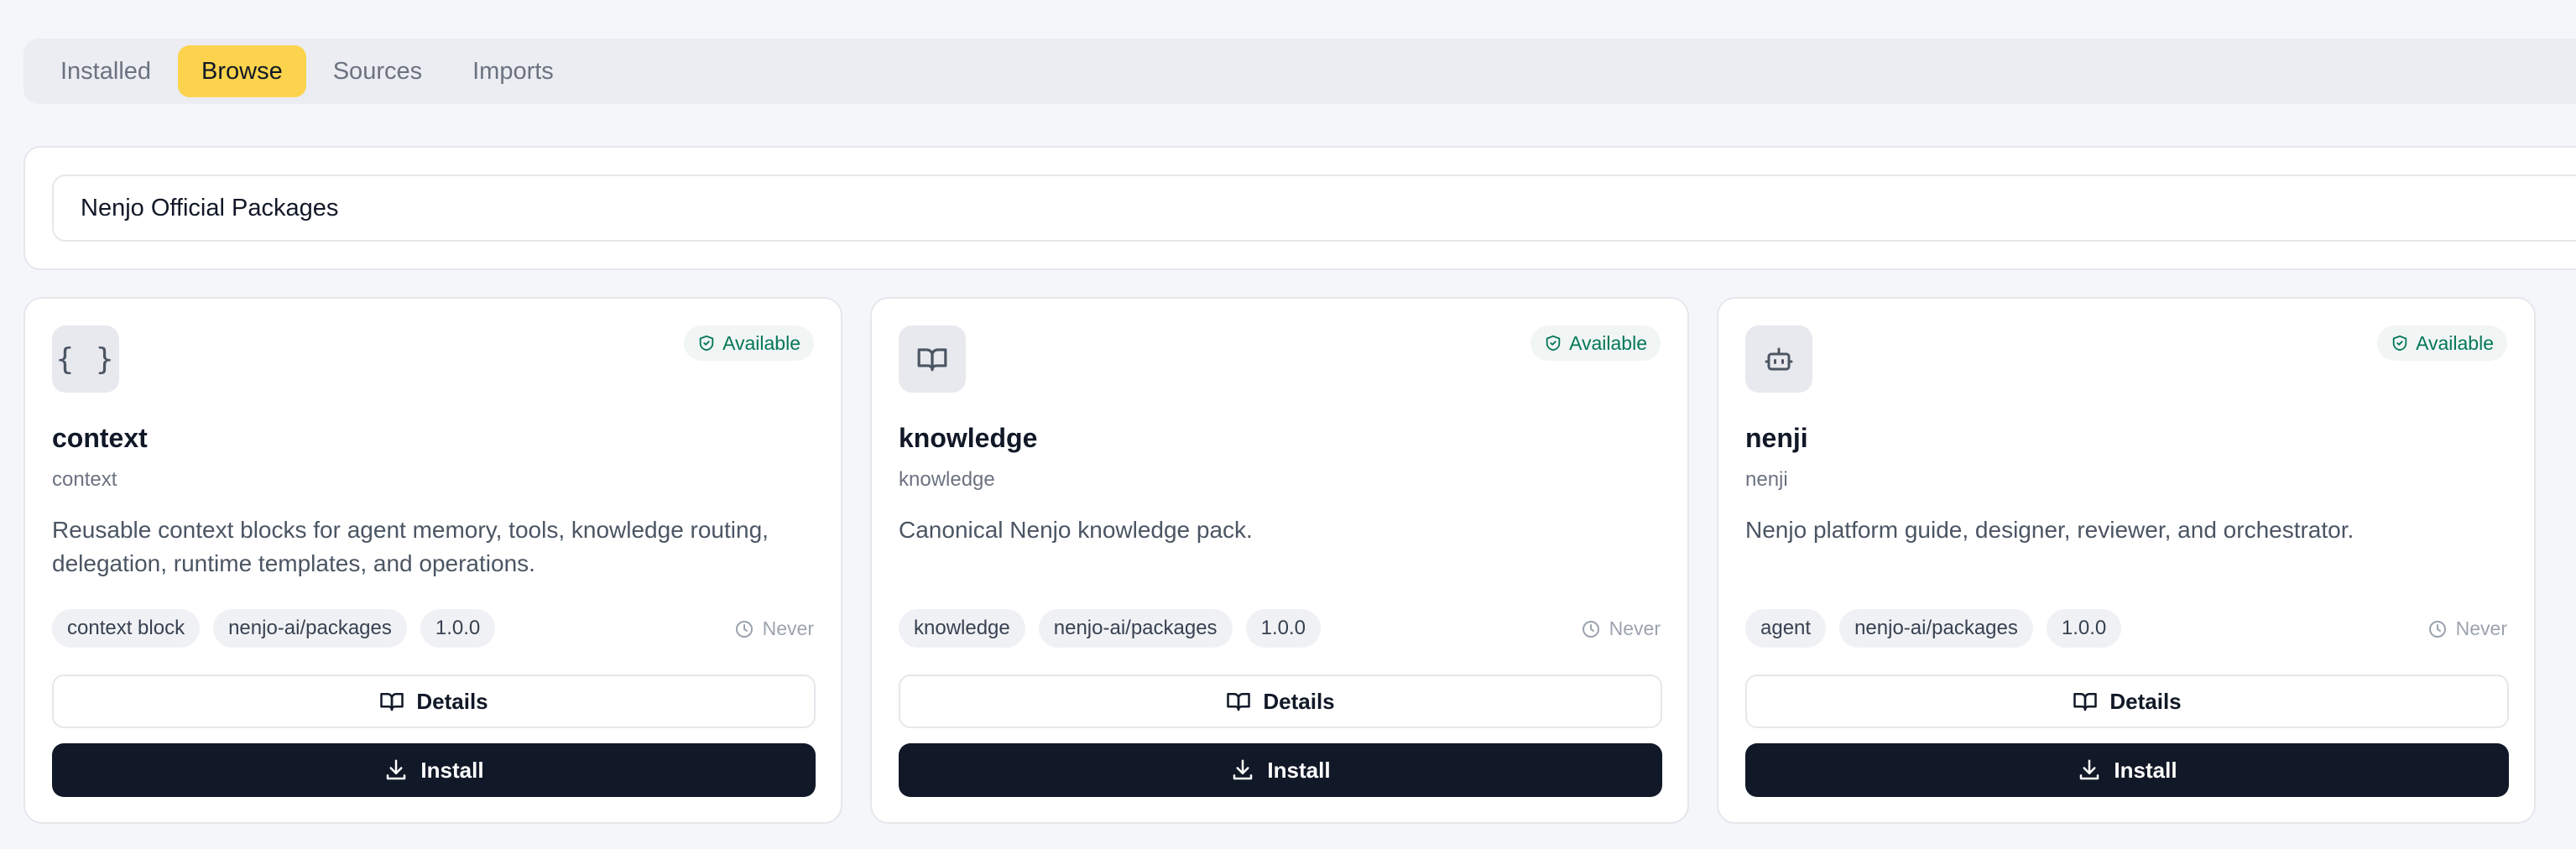 Image resolution: width=2576 pixels, height=849 pixels. Describe the element at coordinates (962, 628) in the screenshot. I see `tag: knowledge` at that location.